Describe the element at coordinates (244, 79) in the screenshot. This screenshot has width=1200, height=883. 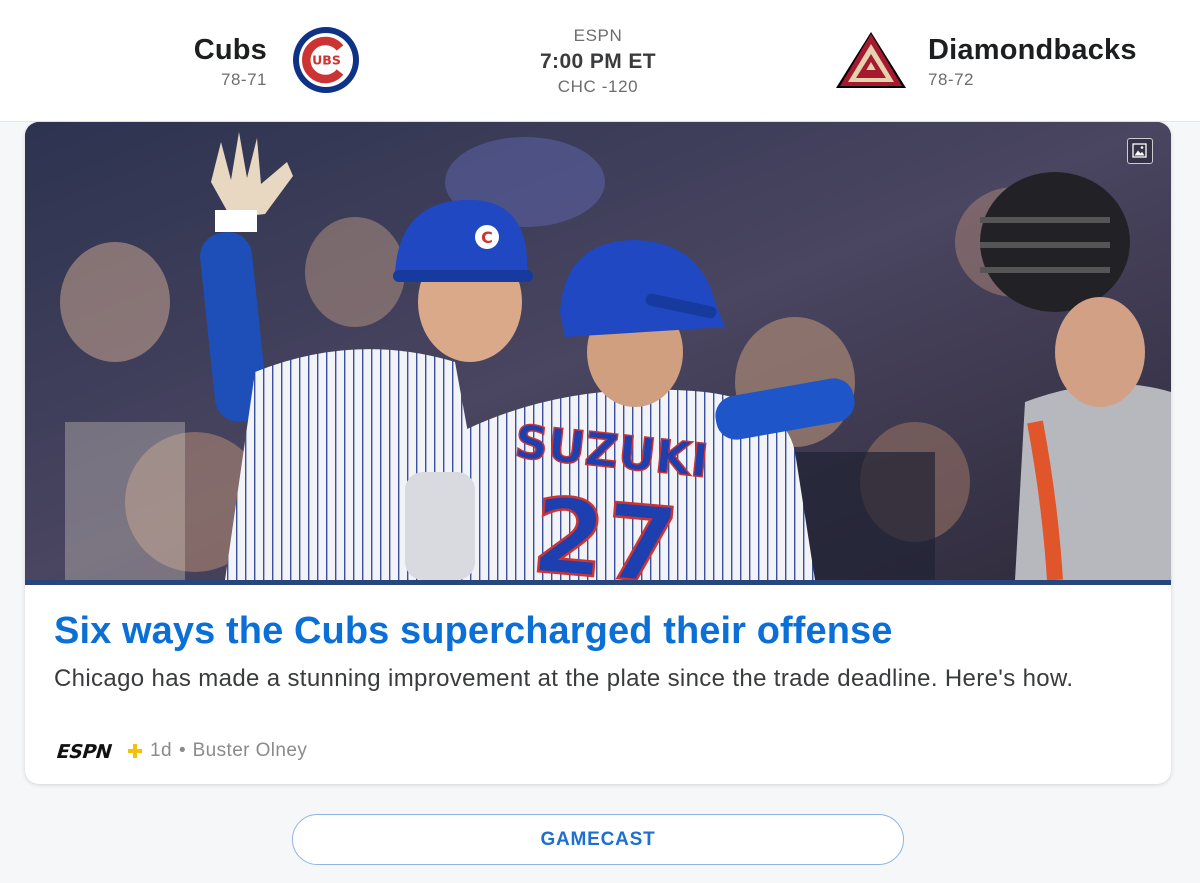
I see `home-team-record: 78-71` at that location.